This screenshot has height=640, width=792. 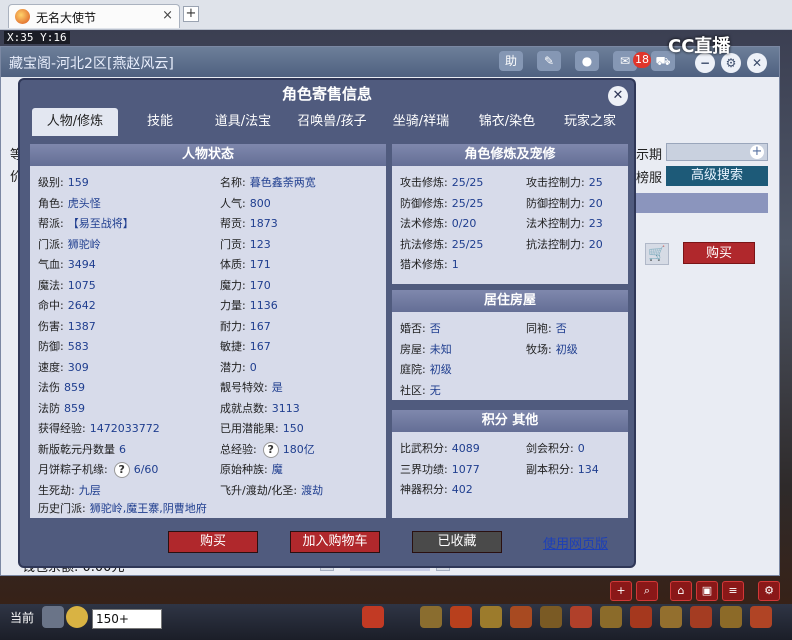 I want to click on edit-icon: ✎, so click(x=549, y=61).